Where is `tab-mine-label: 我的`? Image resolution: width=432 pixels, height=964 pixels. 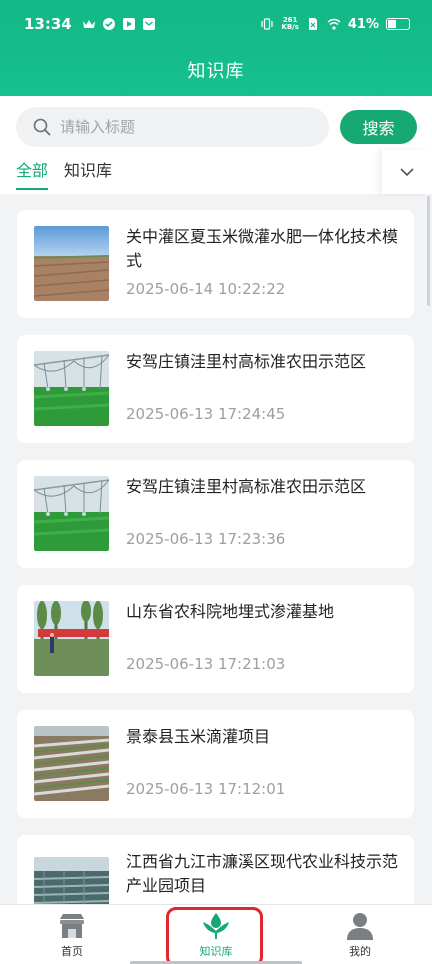
tab-mine-label: 我的 is located at coordinates (360, 951).